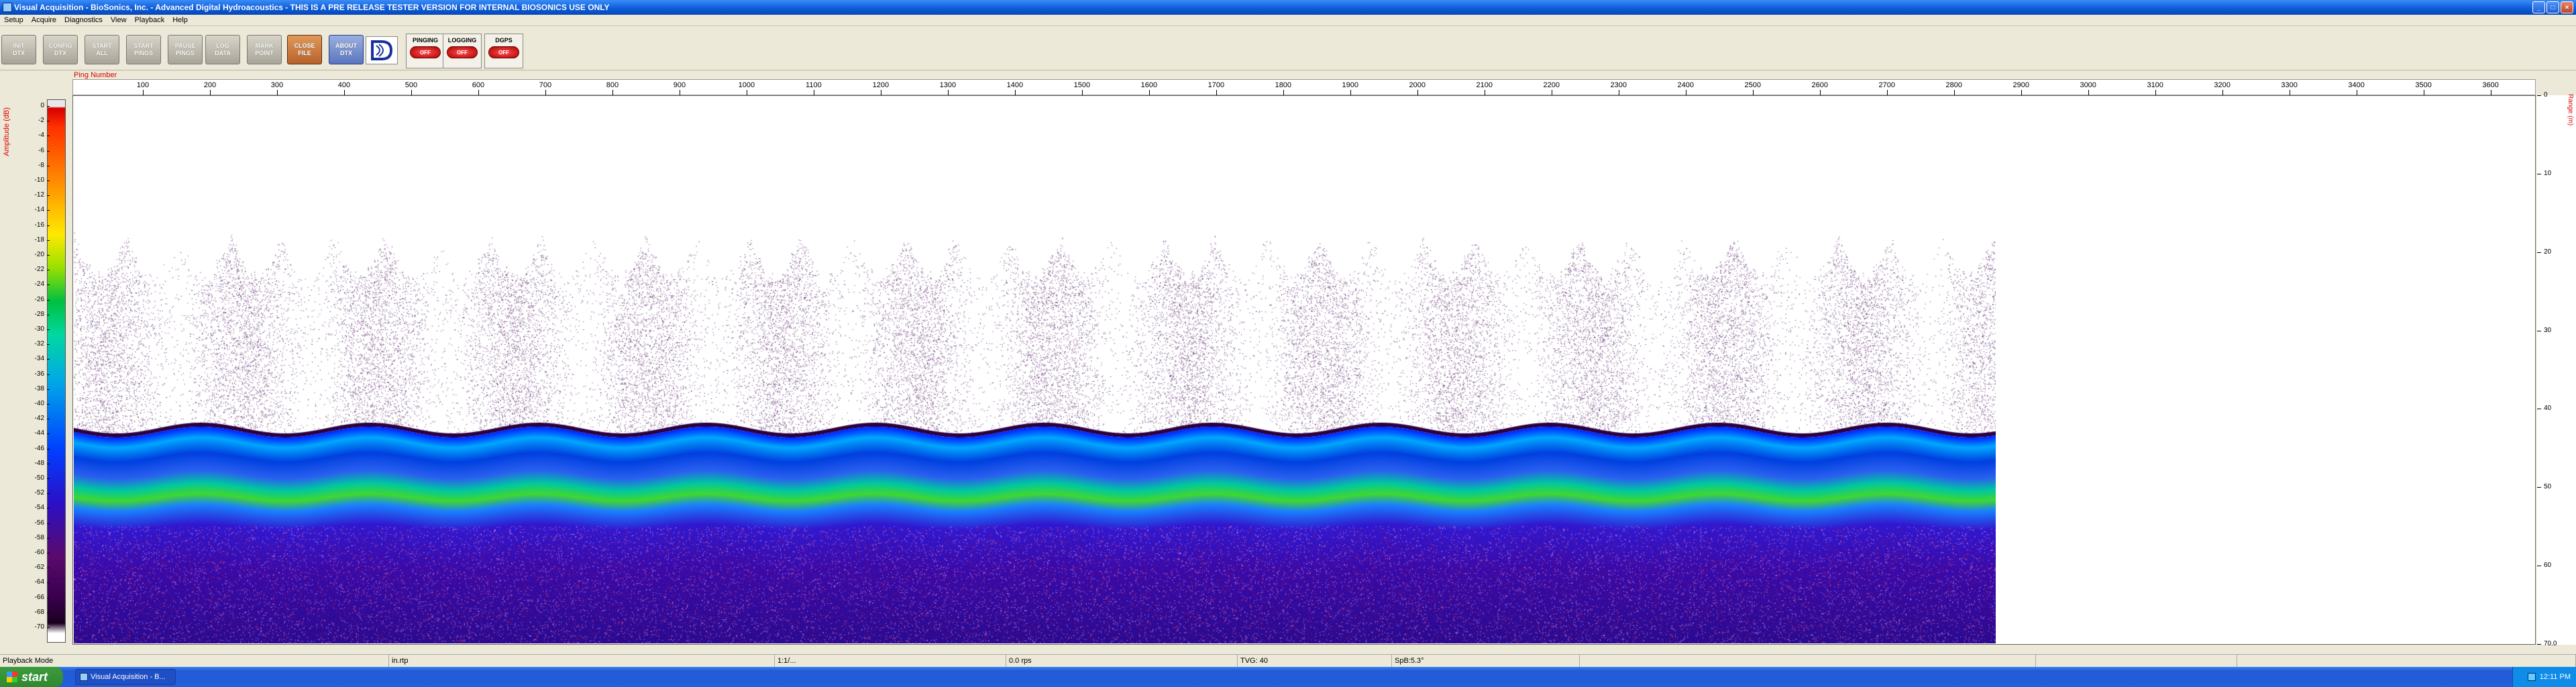  Describe the element at coordinates (95, 75) in the screenshot. I see `x-axis-title: Ping Number` at that location.